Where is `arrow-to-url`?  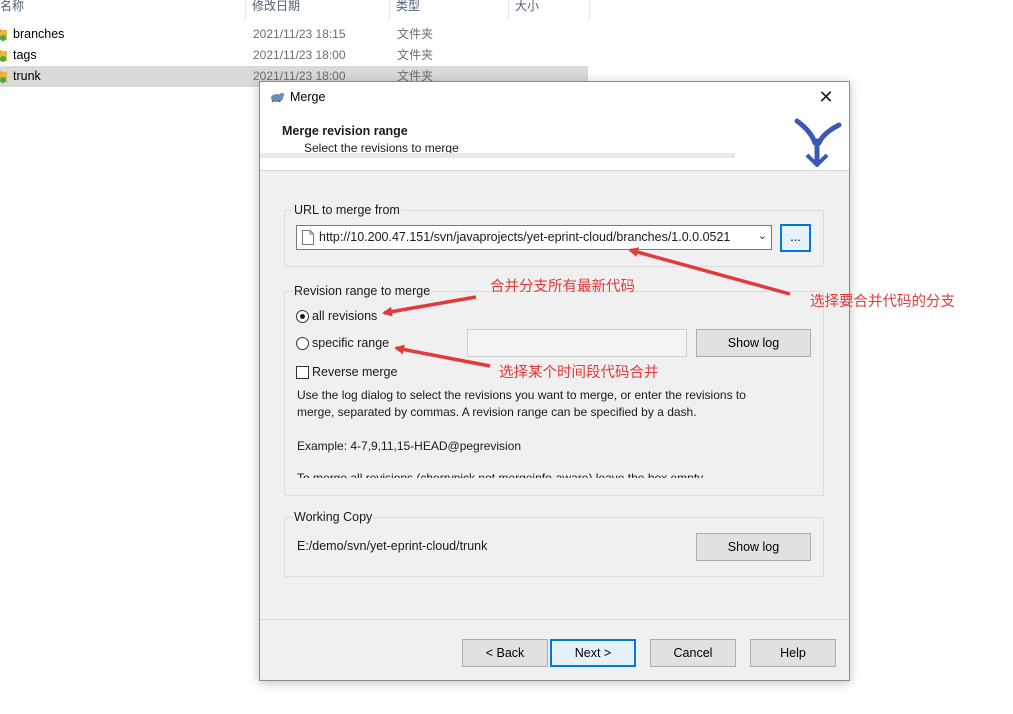
arrow-to-url is located at coordinates (709, 271).